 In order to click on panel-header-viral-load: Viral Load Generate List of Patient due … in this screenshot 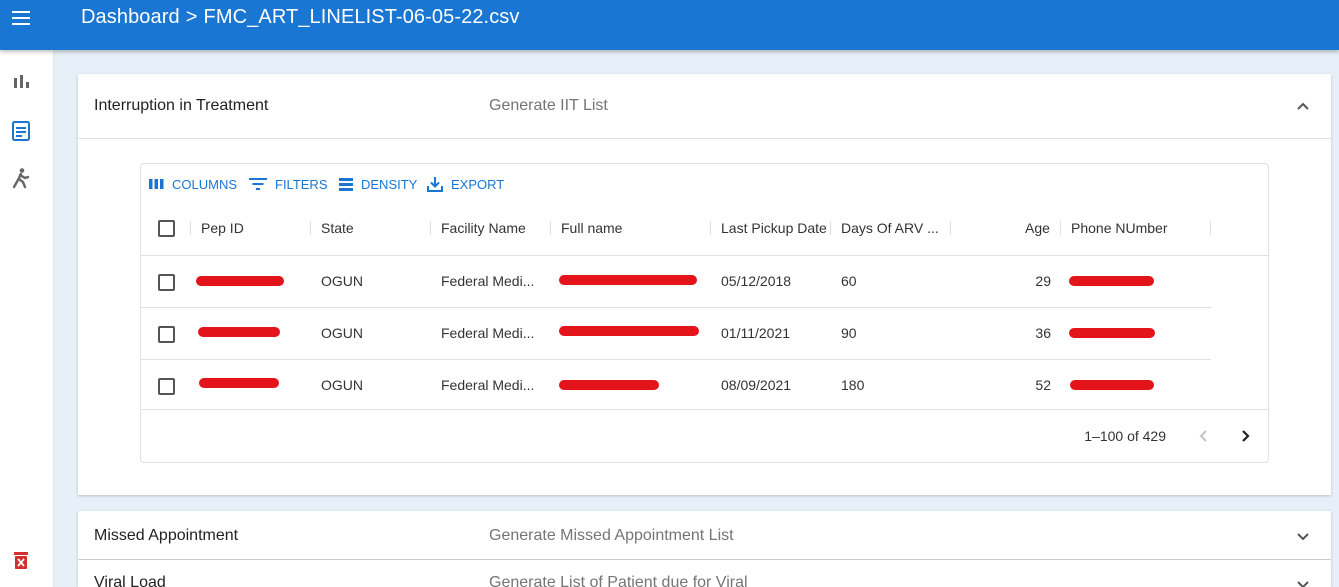, I will do `click(704, 573)`.